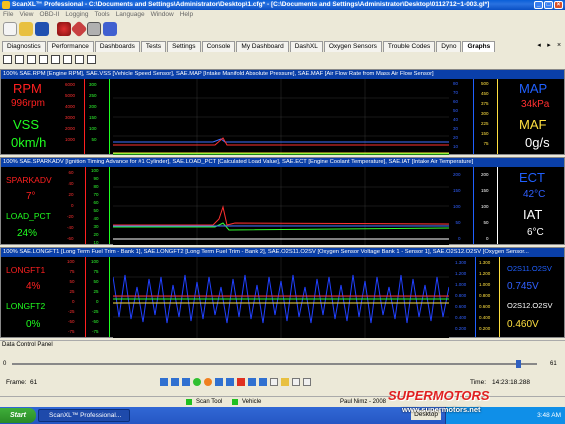  What do you see at coordinates (7, 59) in the screenshot?
I see `graph-open-icon` at bounding box center [7, 59].